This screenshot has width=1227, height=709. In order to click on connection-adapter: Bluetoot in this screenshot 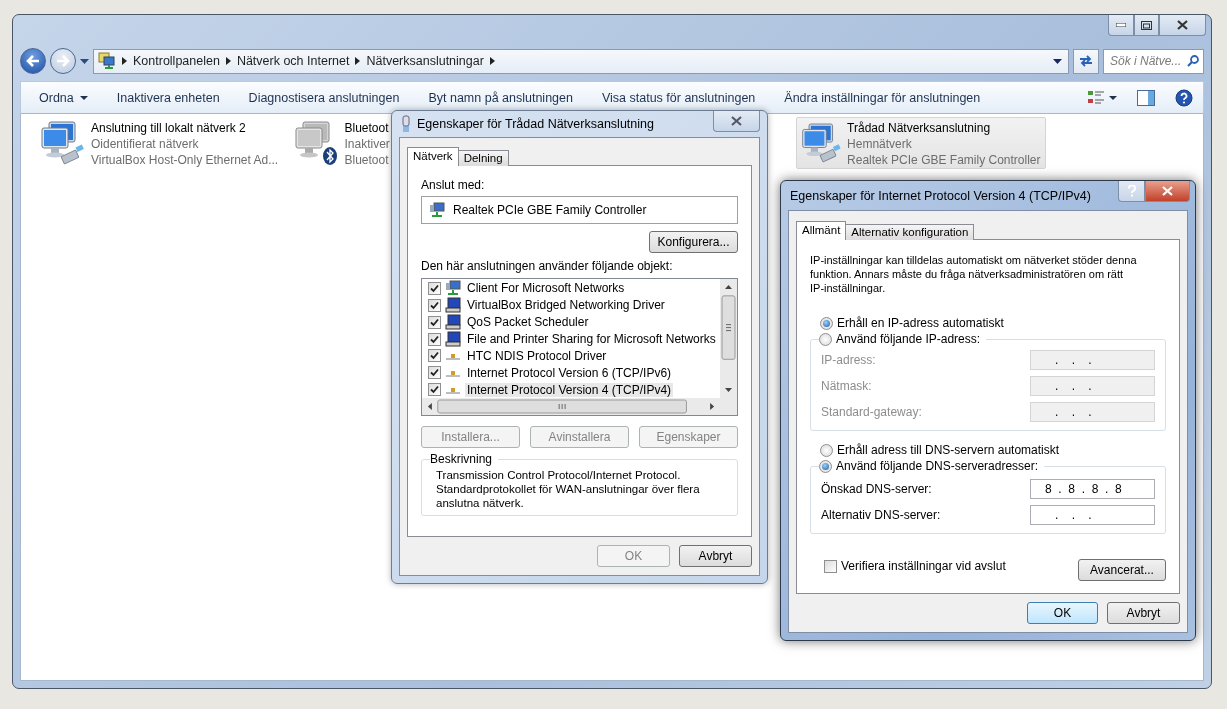, I will do `click(367, 160)`.